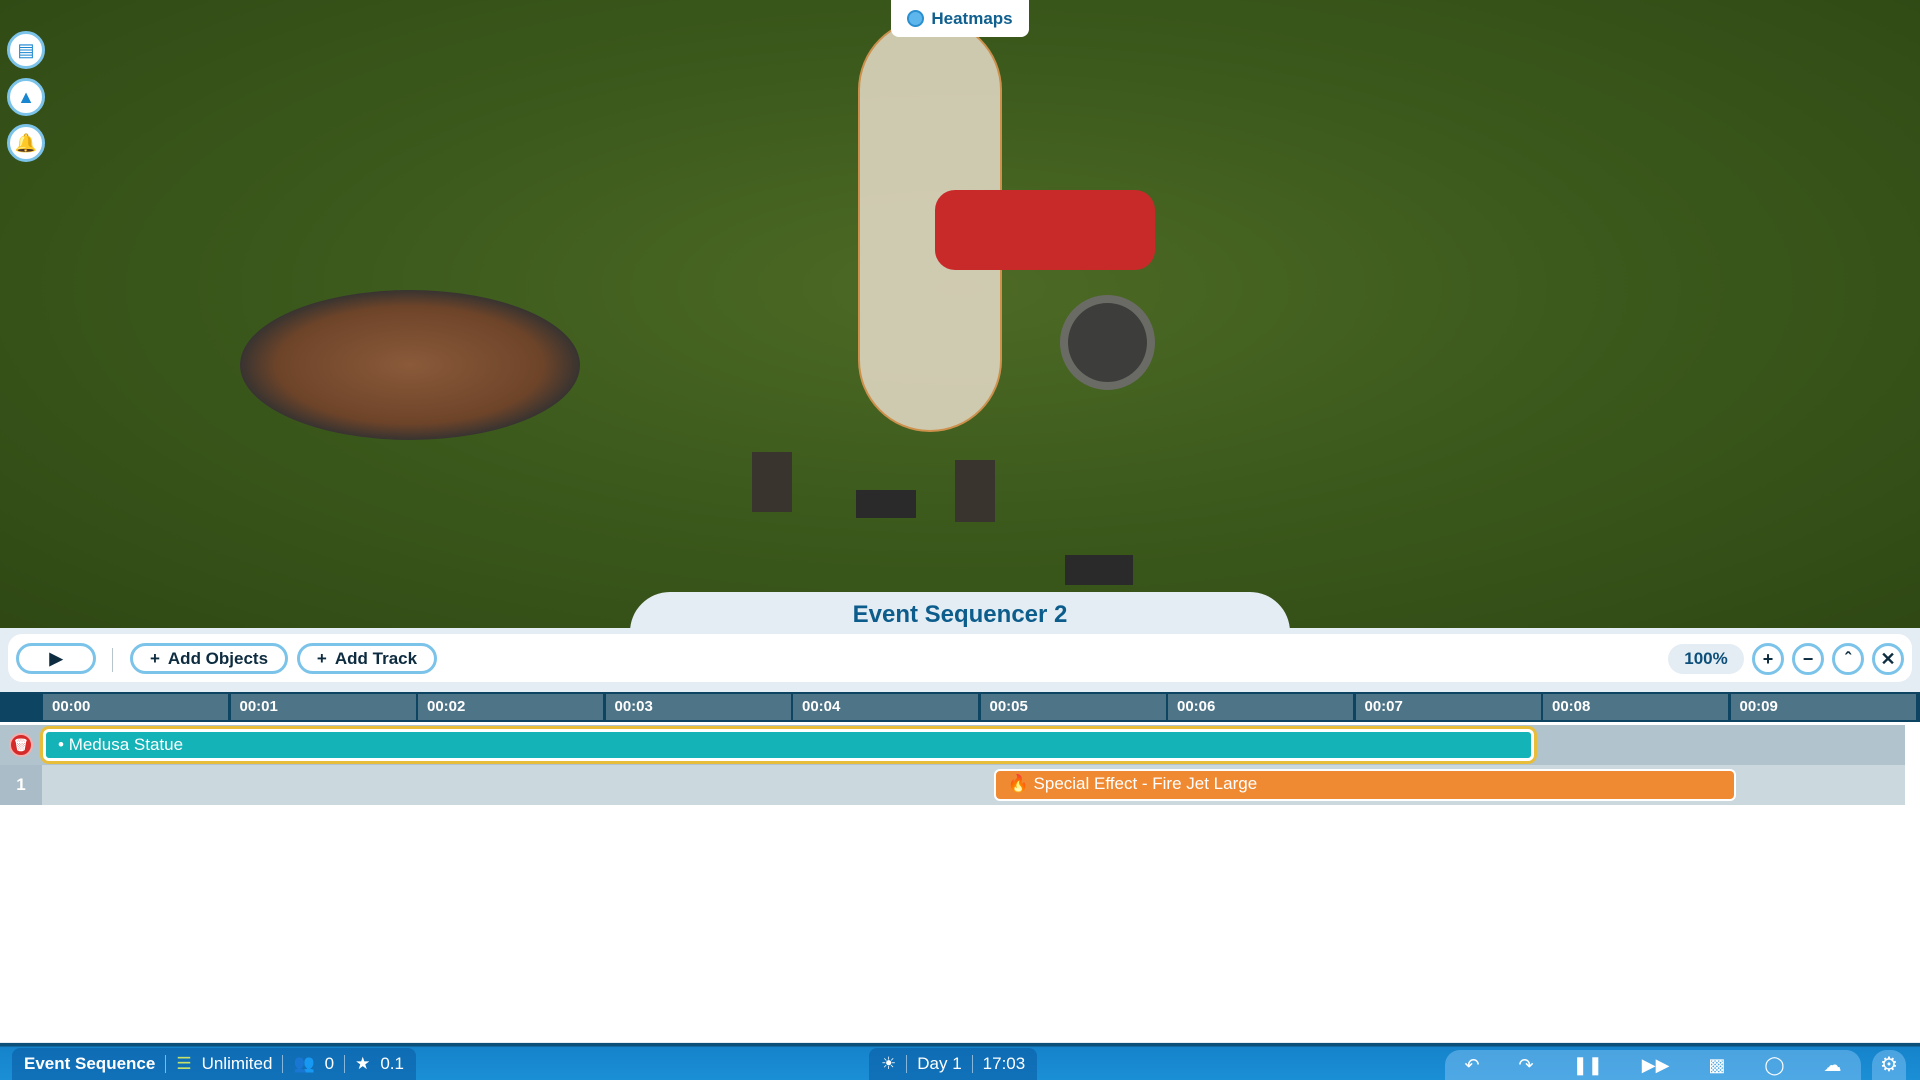  Describe the element at coordinates (1823, 707) in the screenshot. I see `ruler-tick: 00:09` at that location.